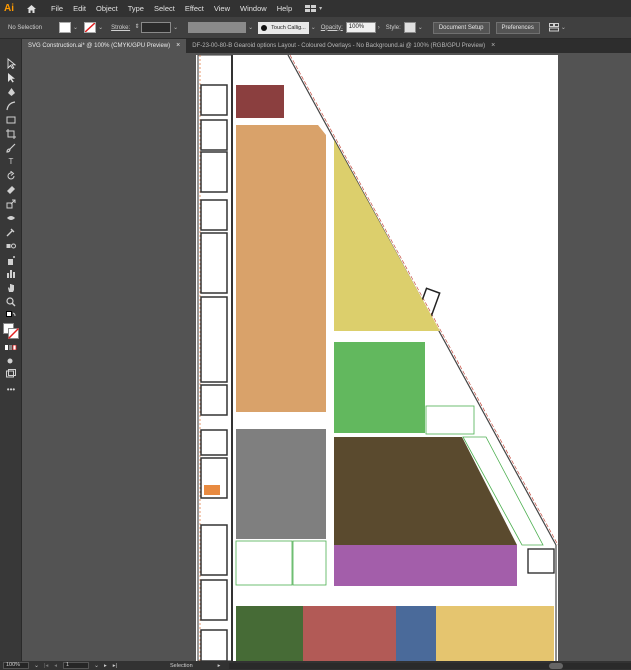  I want to click on menu-help: Help, so click(284, 8).